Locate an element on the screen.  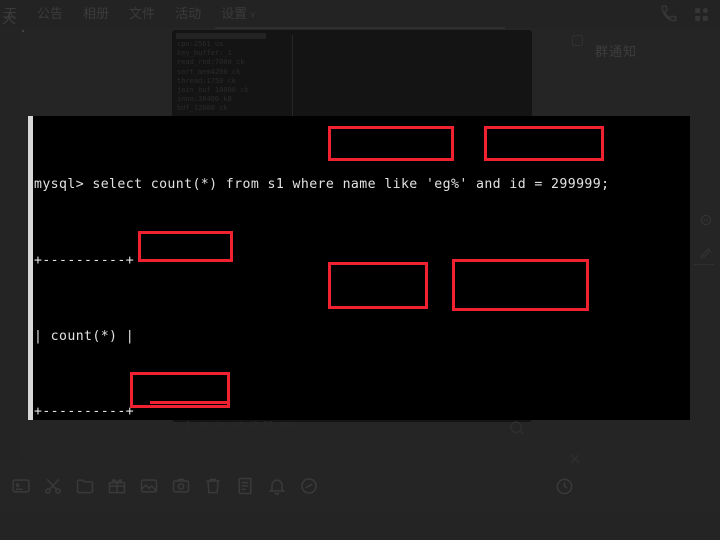
collapse-icon is located at coordinates (706, 220).